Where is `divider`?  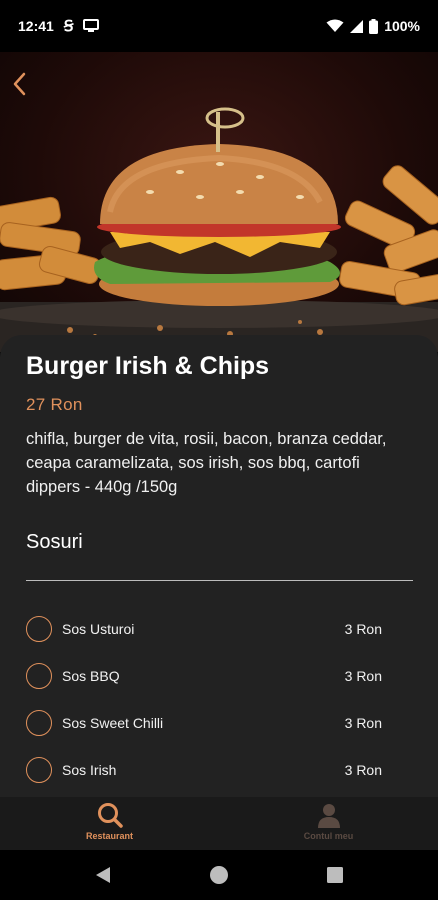 divider is located at coordinates (219, 580).